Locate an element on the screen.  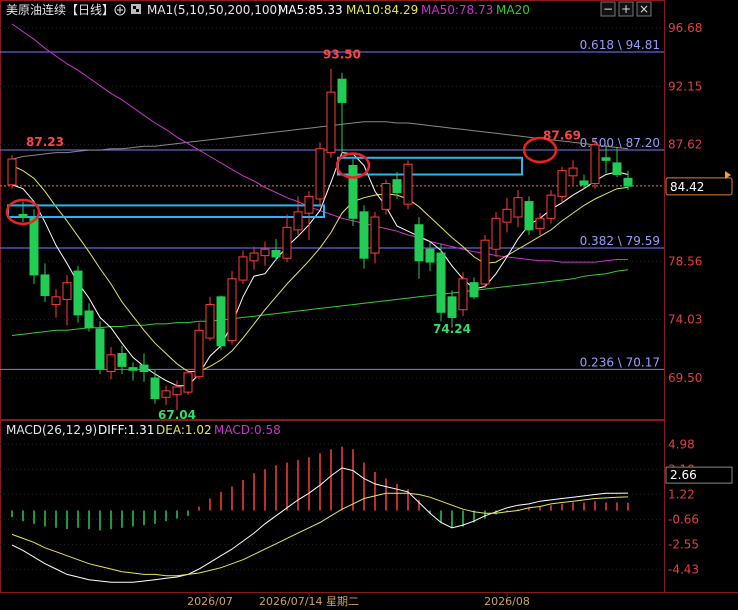
ma5-value: MA5:85.33 is located at coordinates (310, 10).